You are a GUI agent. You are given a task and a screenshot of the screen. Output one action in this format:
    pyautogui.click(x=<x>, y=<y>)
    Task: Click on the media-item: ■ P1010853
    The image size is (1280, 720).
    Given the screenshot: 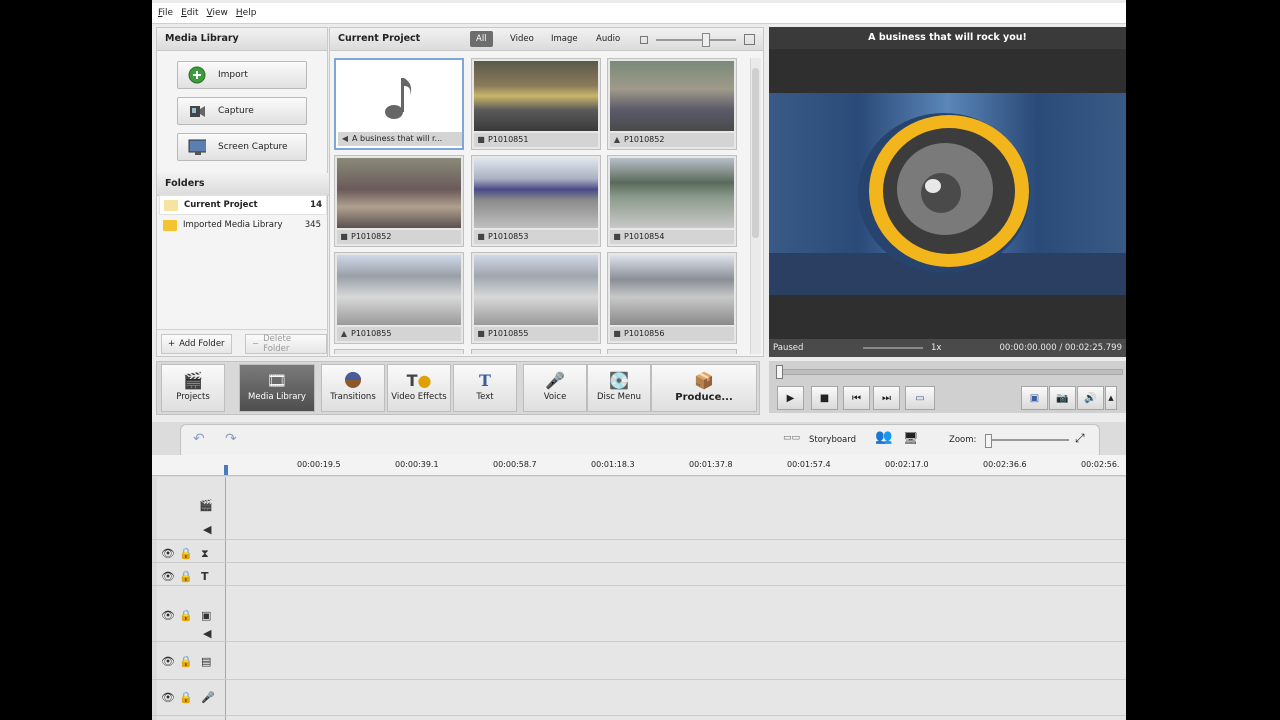 What is the action you would take?
    pyautogui.click(x=536, y=201)
    